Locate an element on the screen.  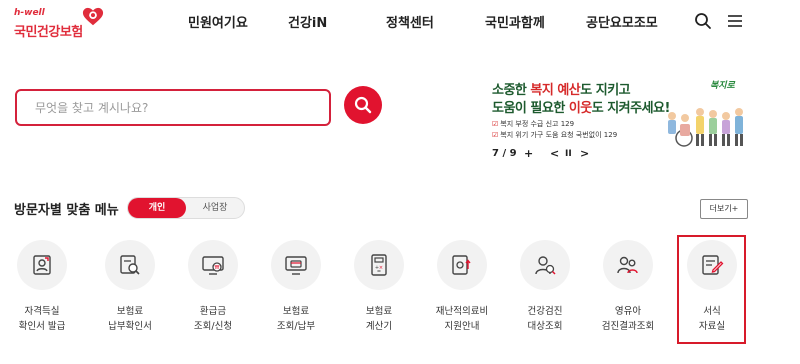
refund-monitor-icon: ₩ is located at coordinates (213, 265).